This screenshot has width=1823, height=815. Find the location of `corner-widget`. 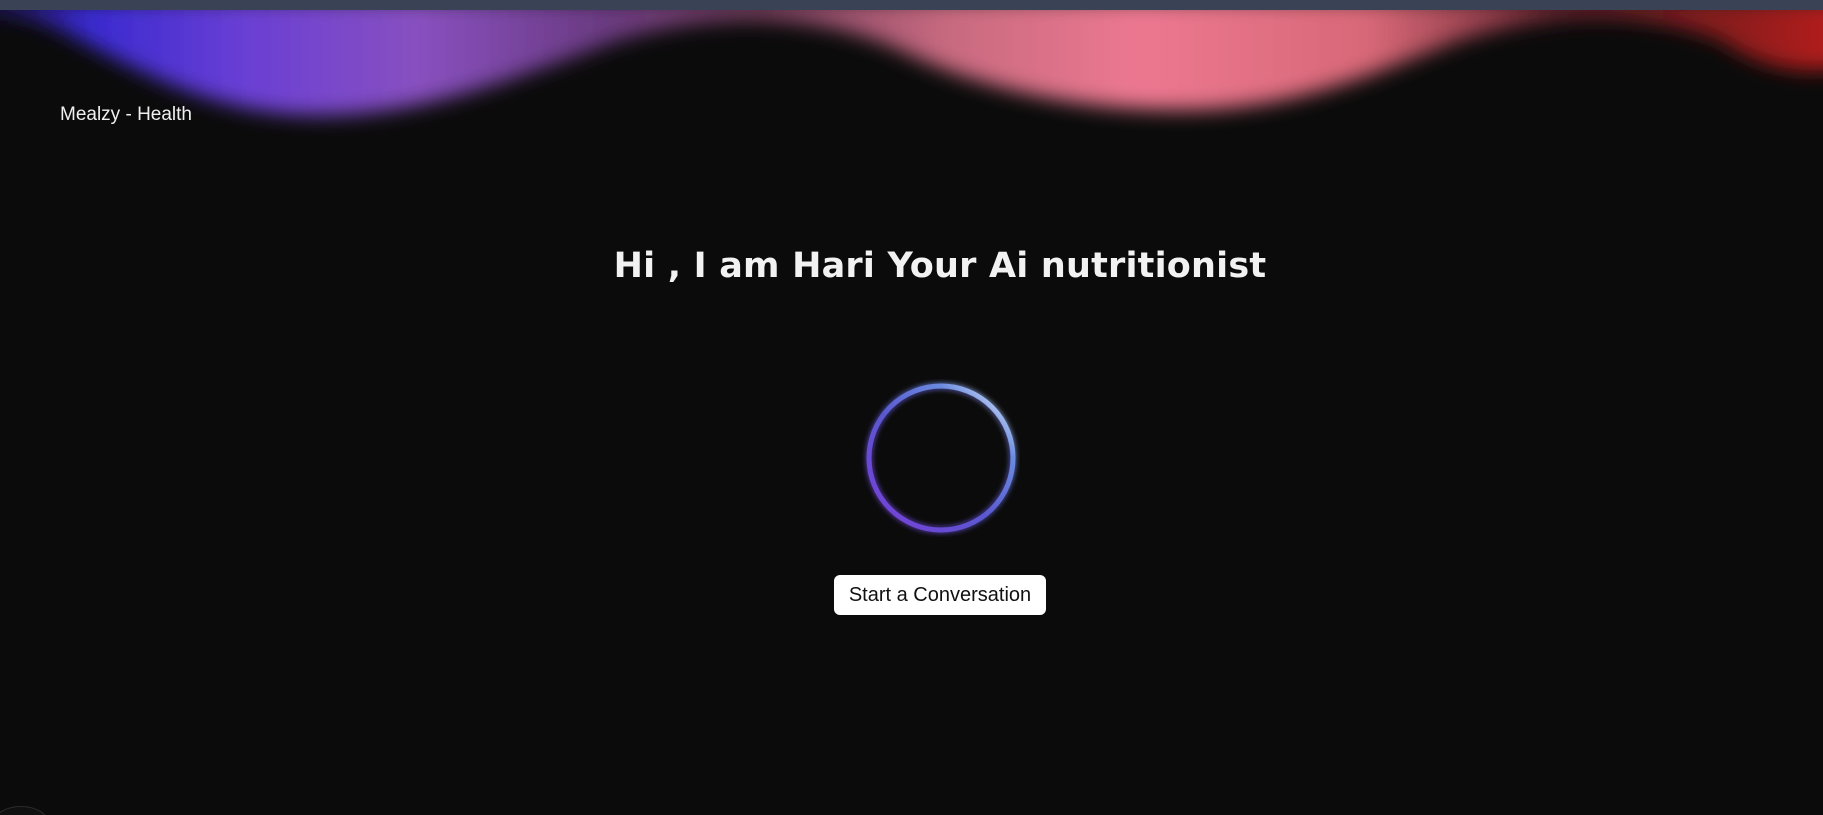

corner-widget is located at coordinates (24, 810).